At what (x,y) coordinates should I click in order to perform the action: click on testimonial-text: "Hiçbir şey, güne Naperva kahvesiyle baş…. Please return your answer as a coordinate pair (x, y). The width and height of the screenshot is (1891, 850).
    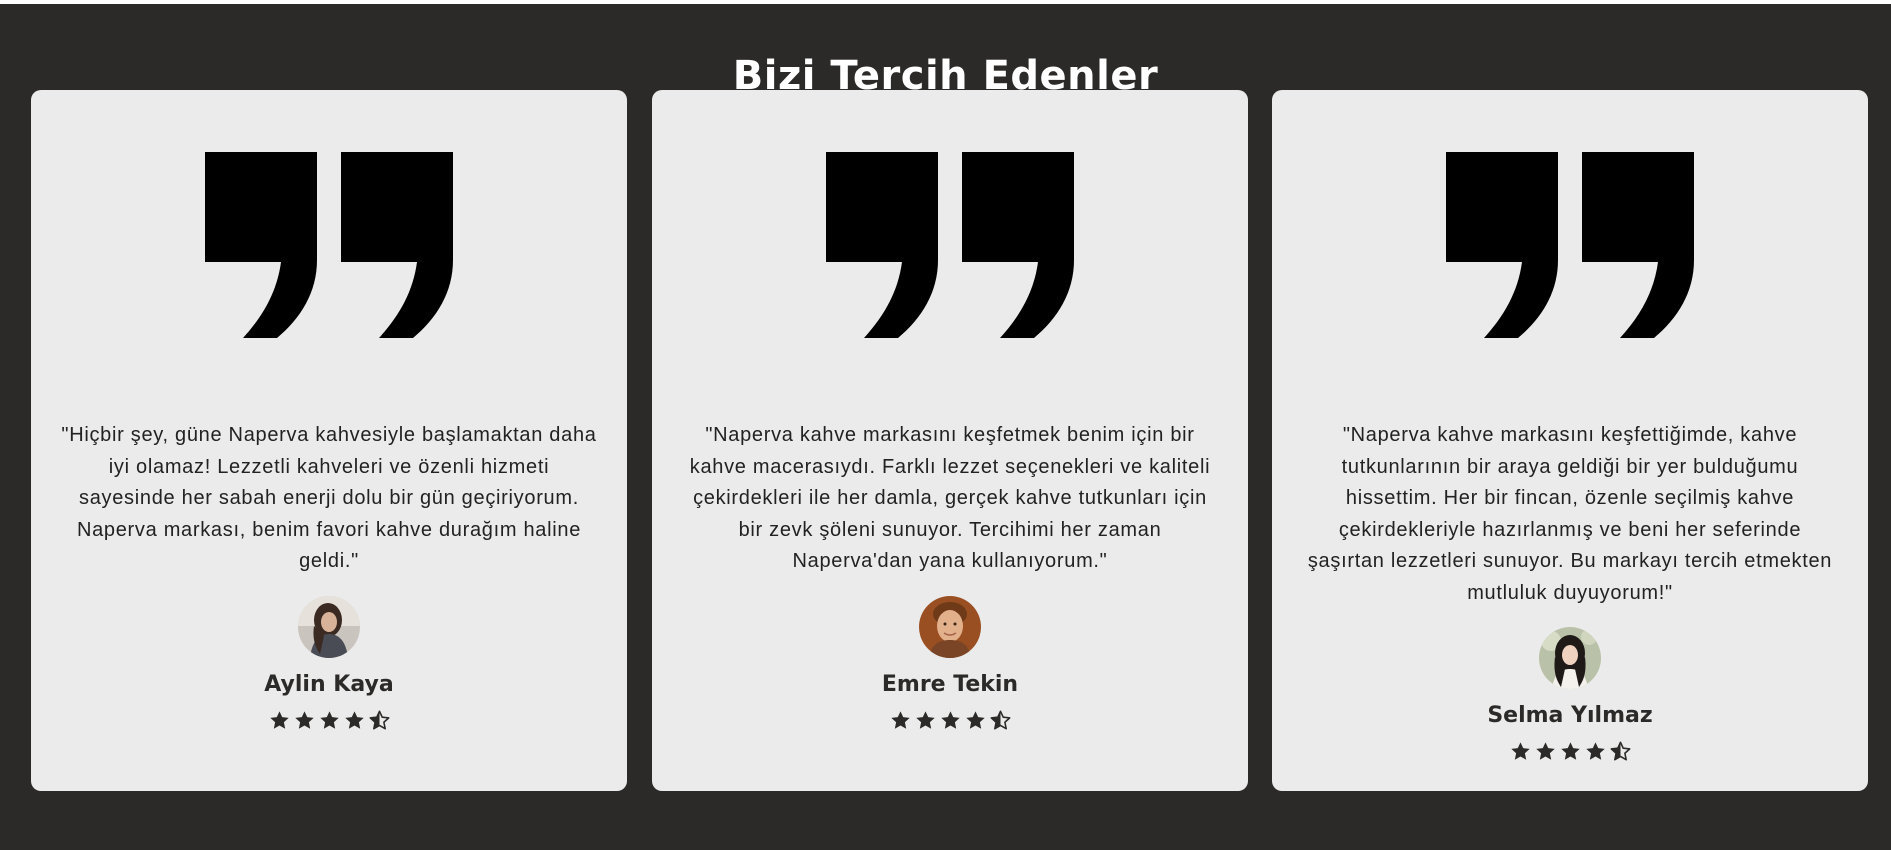
    Looking at the image, I should click on (329, 498).